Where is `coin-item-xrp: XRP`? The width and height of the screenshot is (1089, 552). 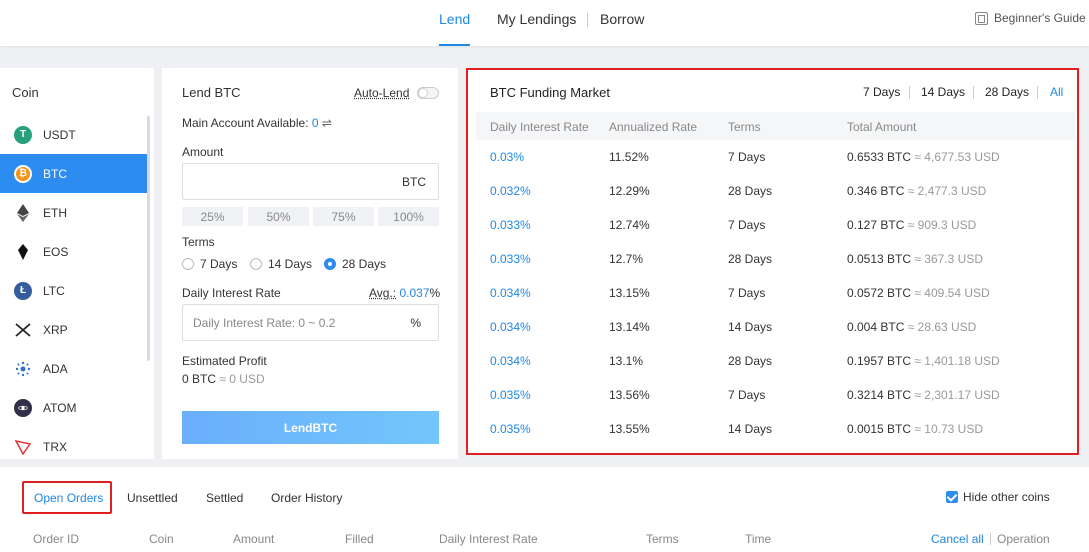
coin-item-xrp: XRP is located at coordinates (73, 329).